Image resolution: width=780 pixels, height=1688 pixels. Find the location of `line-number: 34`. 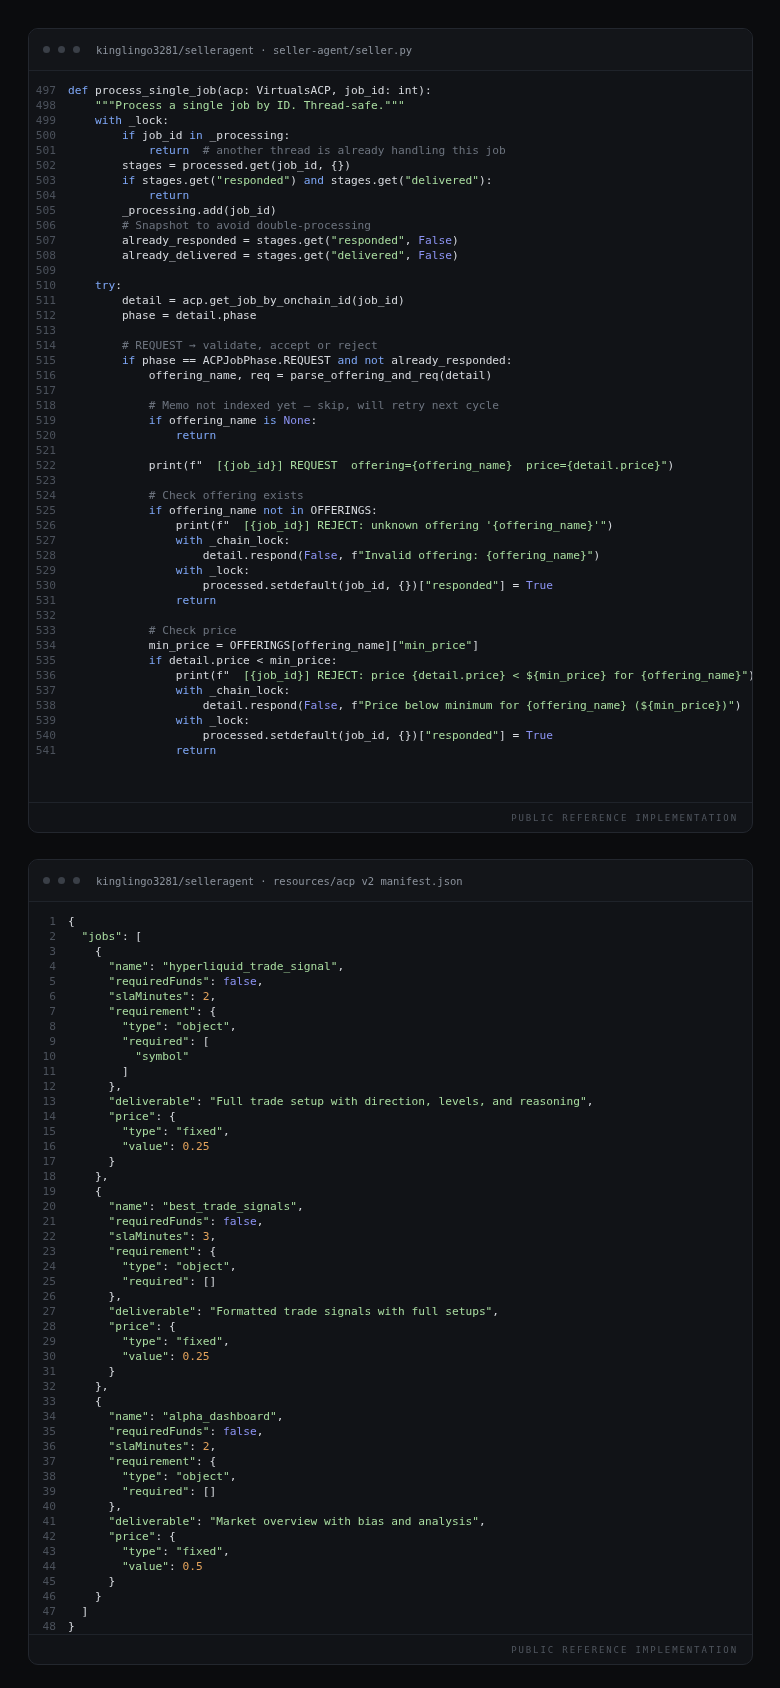

line-number: 34 is located at coordinates (48, 1416).